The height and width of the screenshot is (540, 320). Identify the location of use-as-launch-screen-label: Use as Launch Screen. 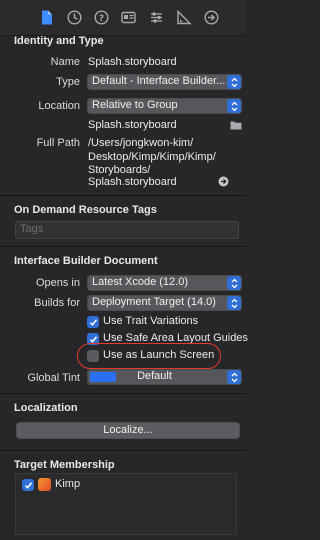
(159, 355).